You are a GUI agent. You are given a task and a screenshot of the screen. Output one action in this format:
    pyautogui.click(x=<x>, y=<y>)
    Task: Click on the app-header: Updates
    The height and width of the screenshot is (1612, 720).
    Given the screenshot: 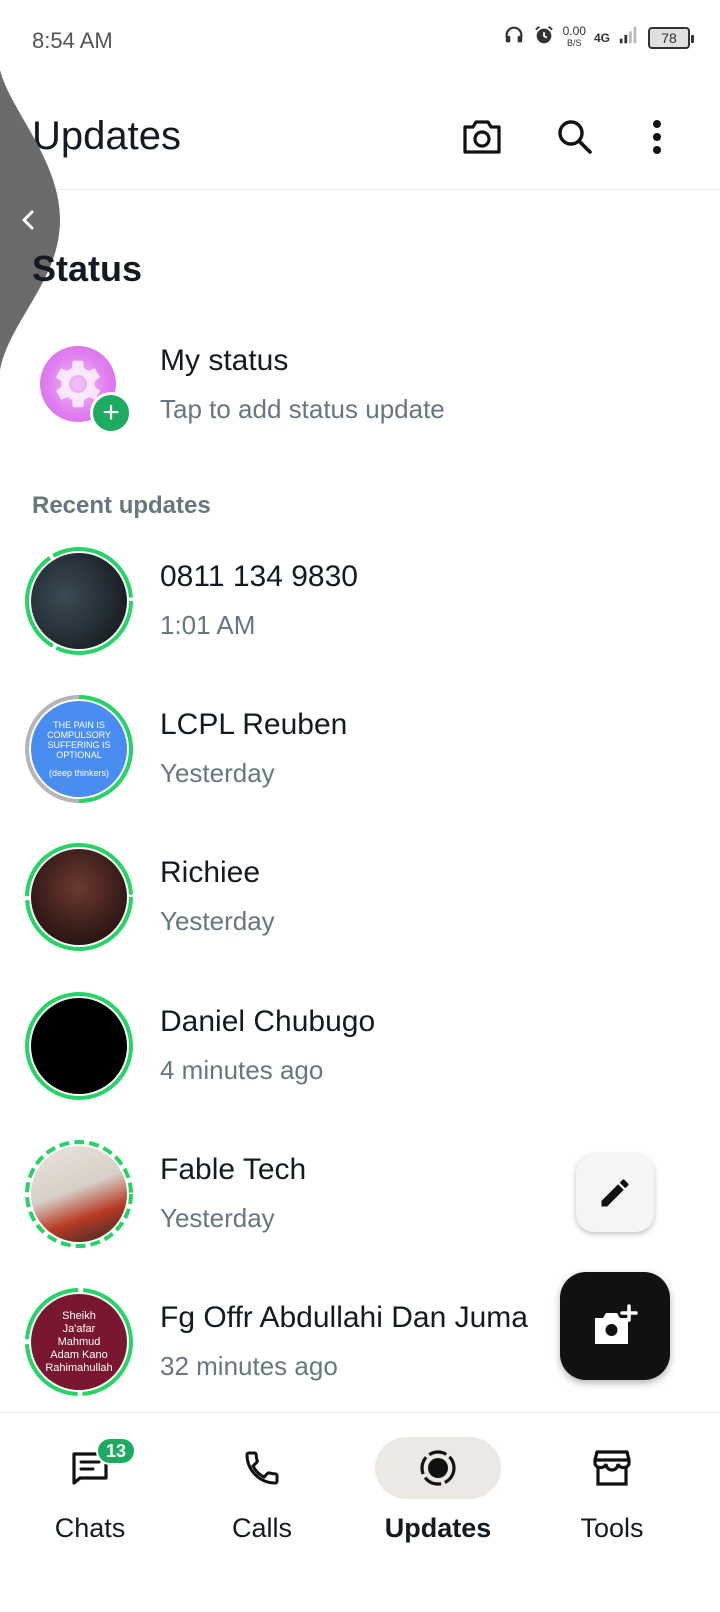 What is the action you would take?
    pyautogui.click(x=360, y=145)
    